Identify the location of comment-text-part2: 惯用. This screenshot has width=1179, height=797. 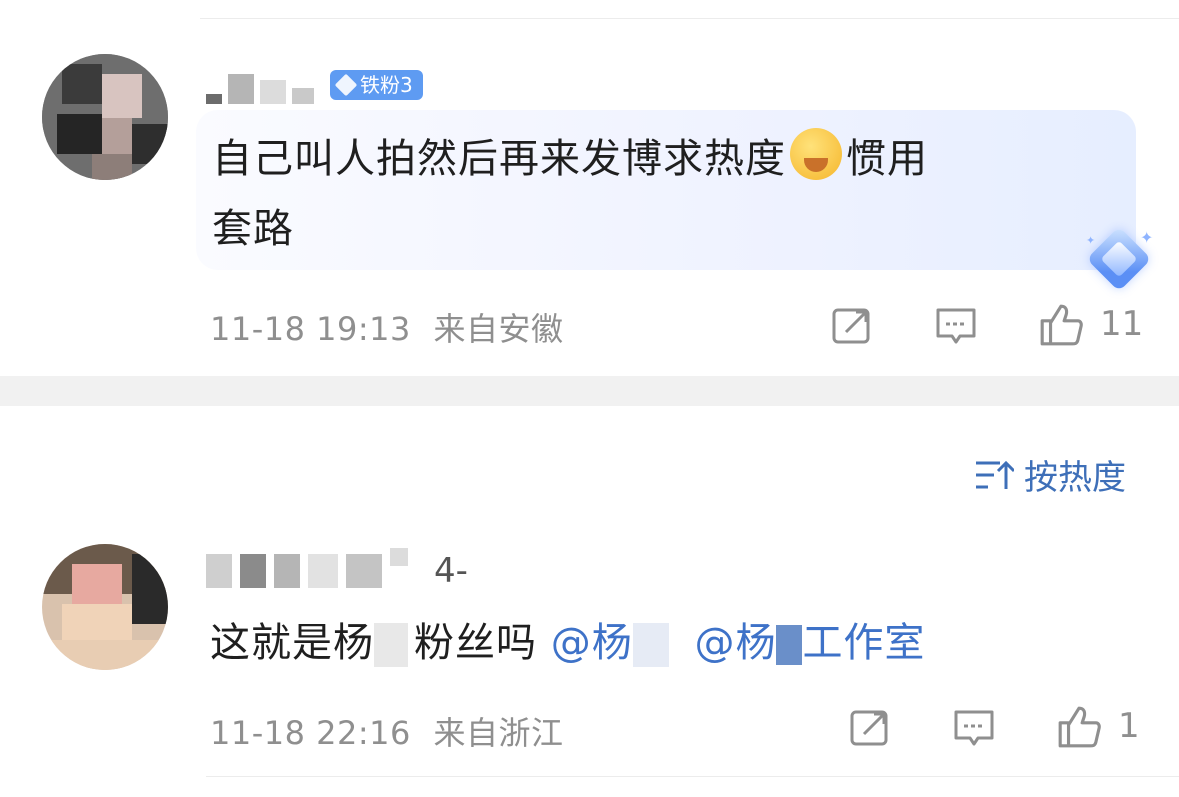
(887, 159).